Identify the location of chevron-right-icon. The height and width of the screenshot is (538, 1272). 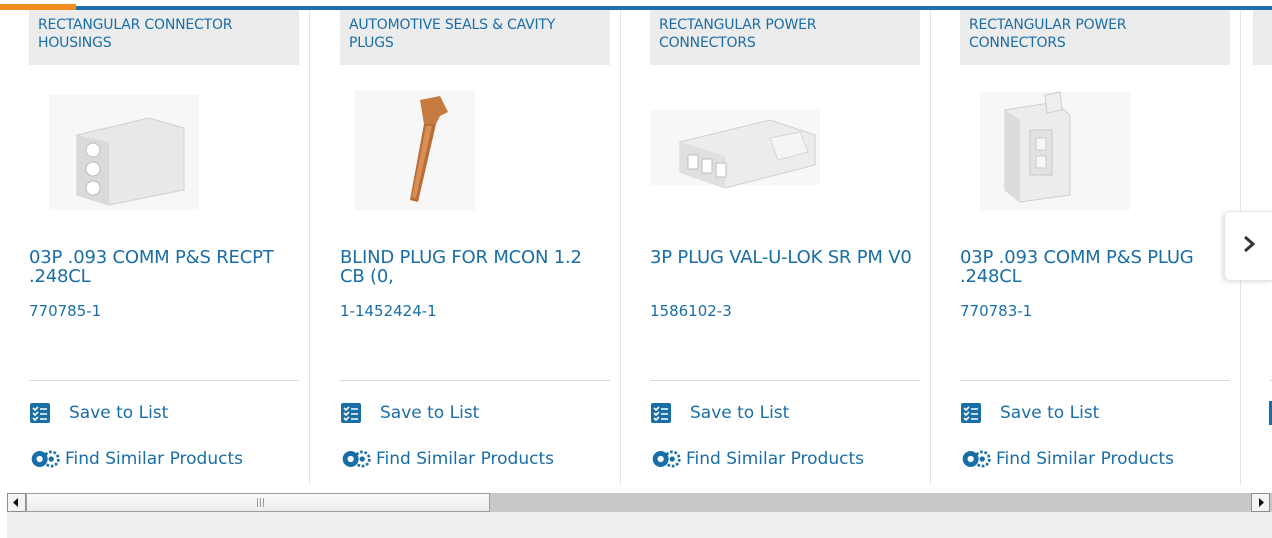
(1249, 246).